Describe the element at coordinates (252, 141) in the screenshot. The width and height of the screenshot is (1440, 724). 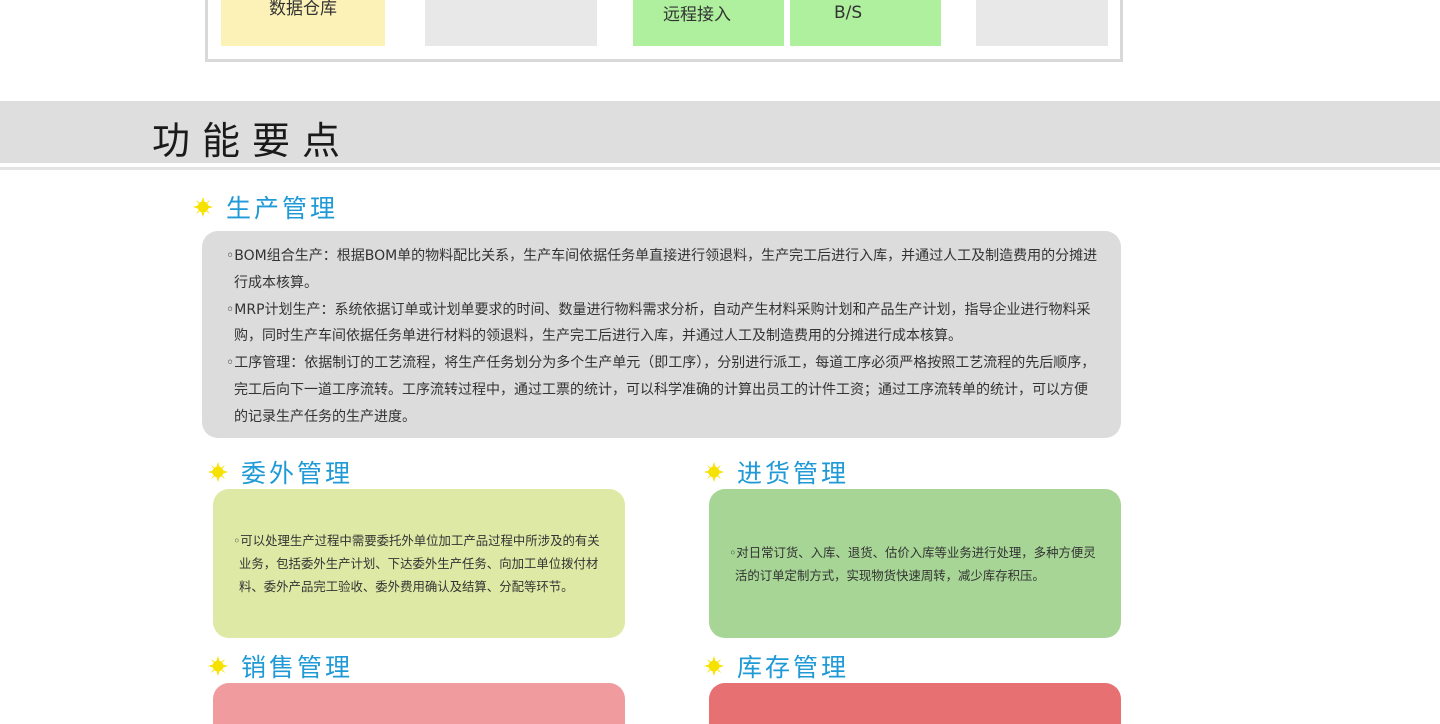
I see `section-title: 功能要点` at that location.